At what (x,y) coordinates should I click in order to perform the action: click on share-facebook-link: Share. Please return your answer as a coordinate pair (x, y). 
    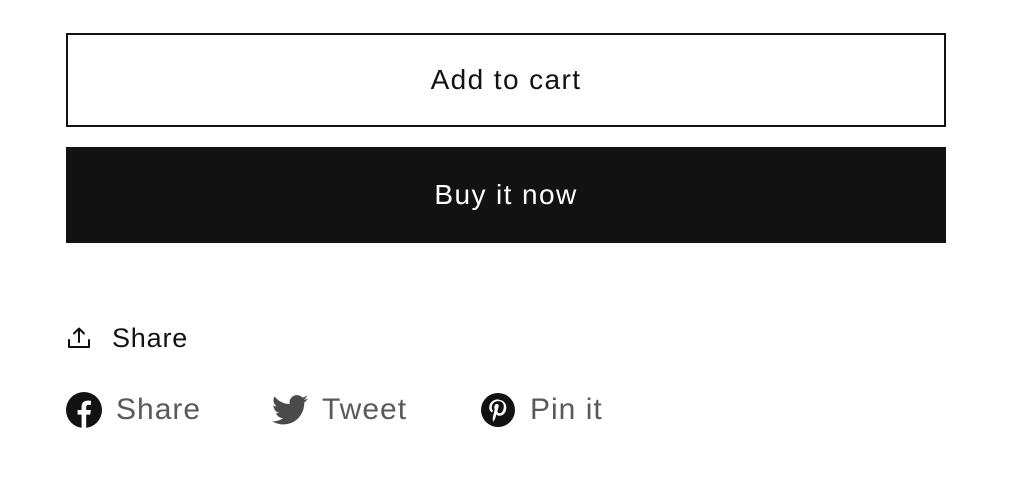
    Looking at the image, I should click on (133, 410).